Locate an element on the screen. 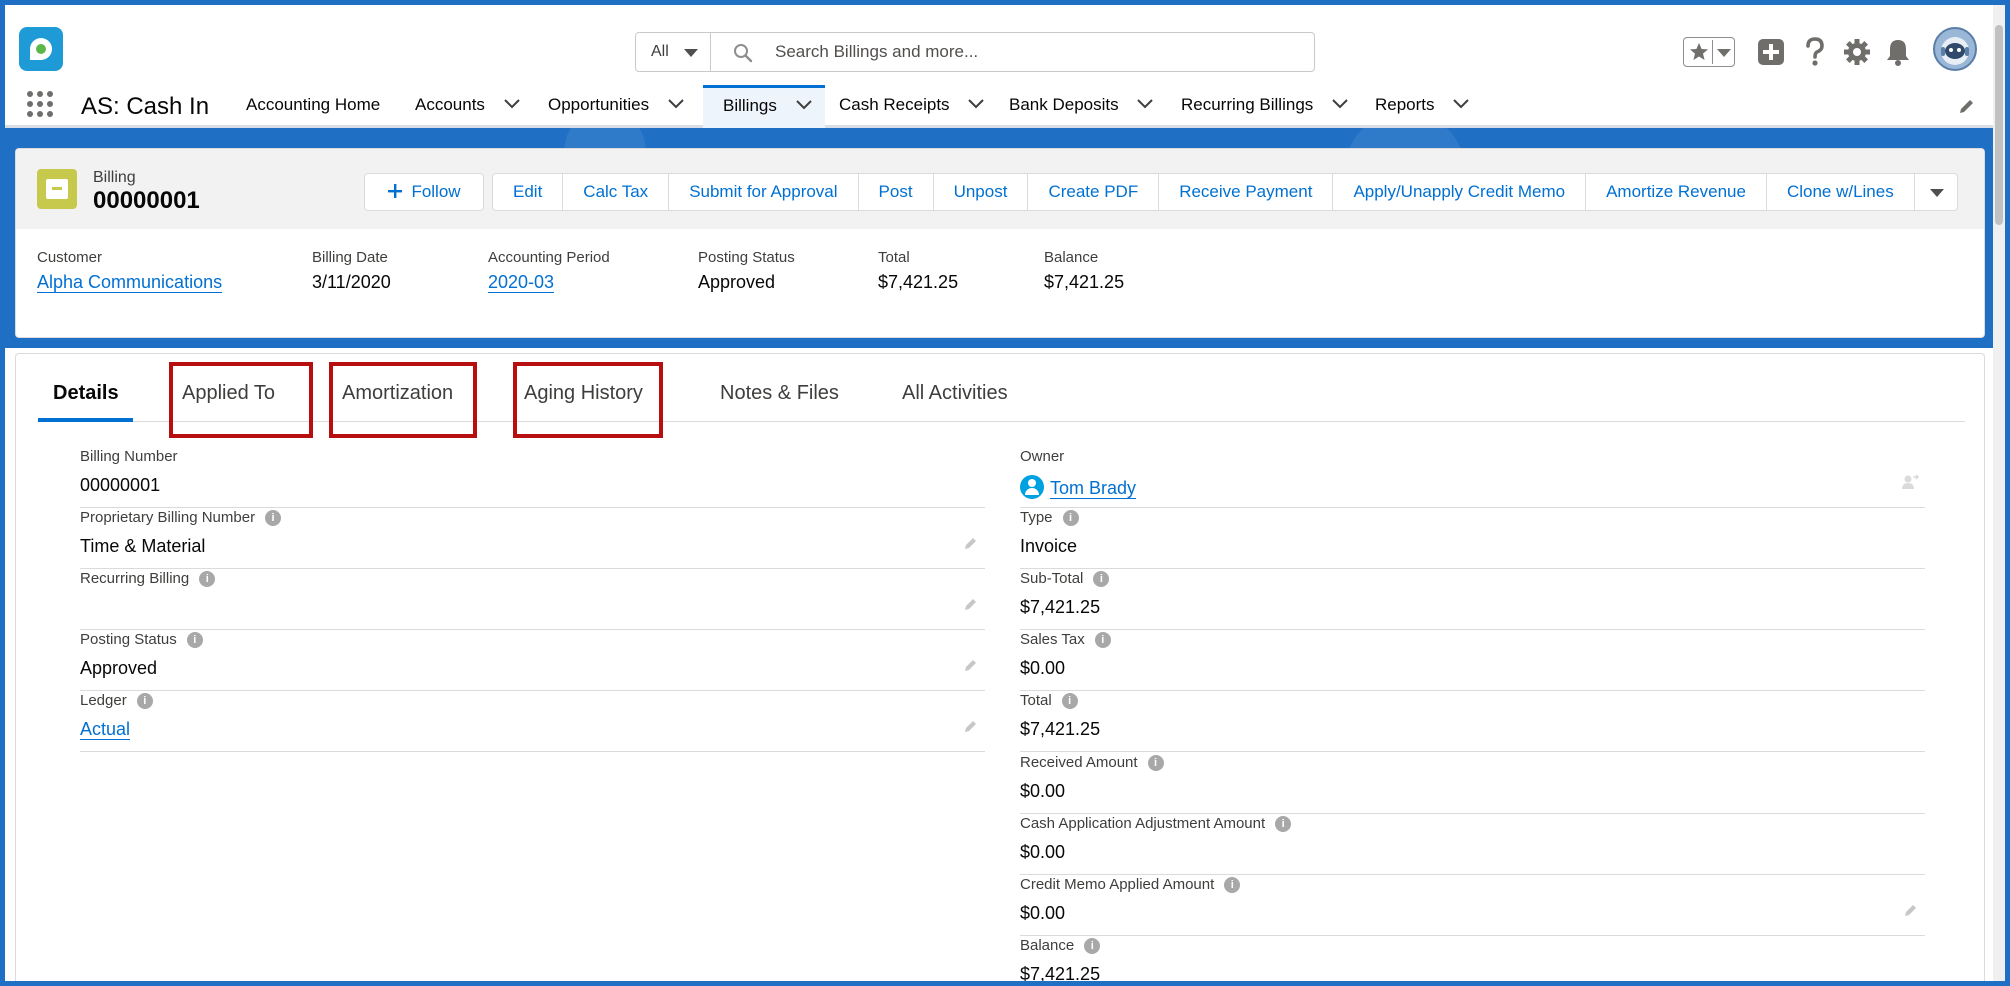 This screenshot has height=986, width=2010. highlight-label: Posting Status is located at coordinates (746, 257).